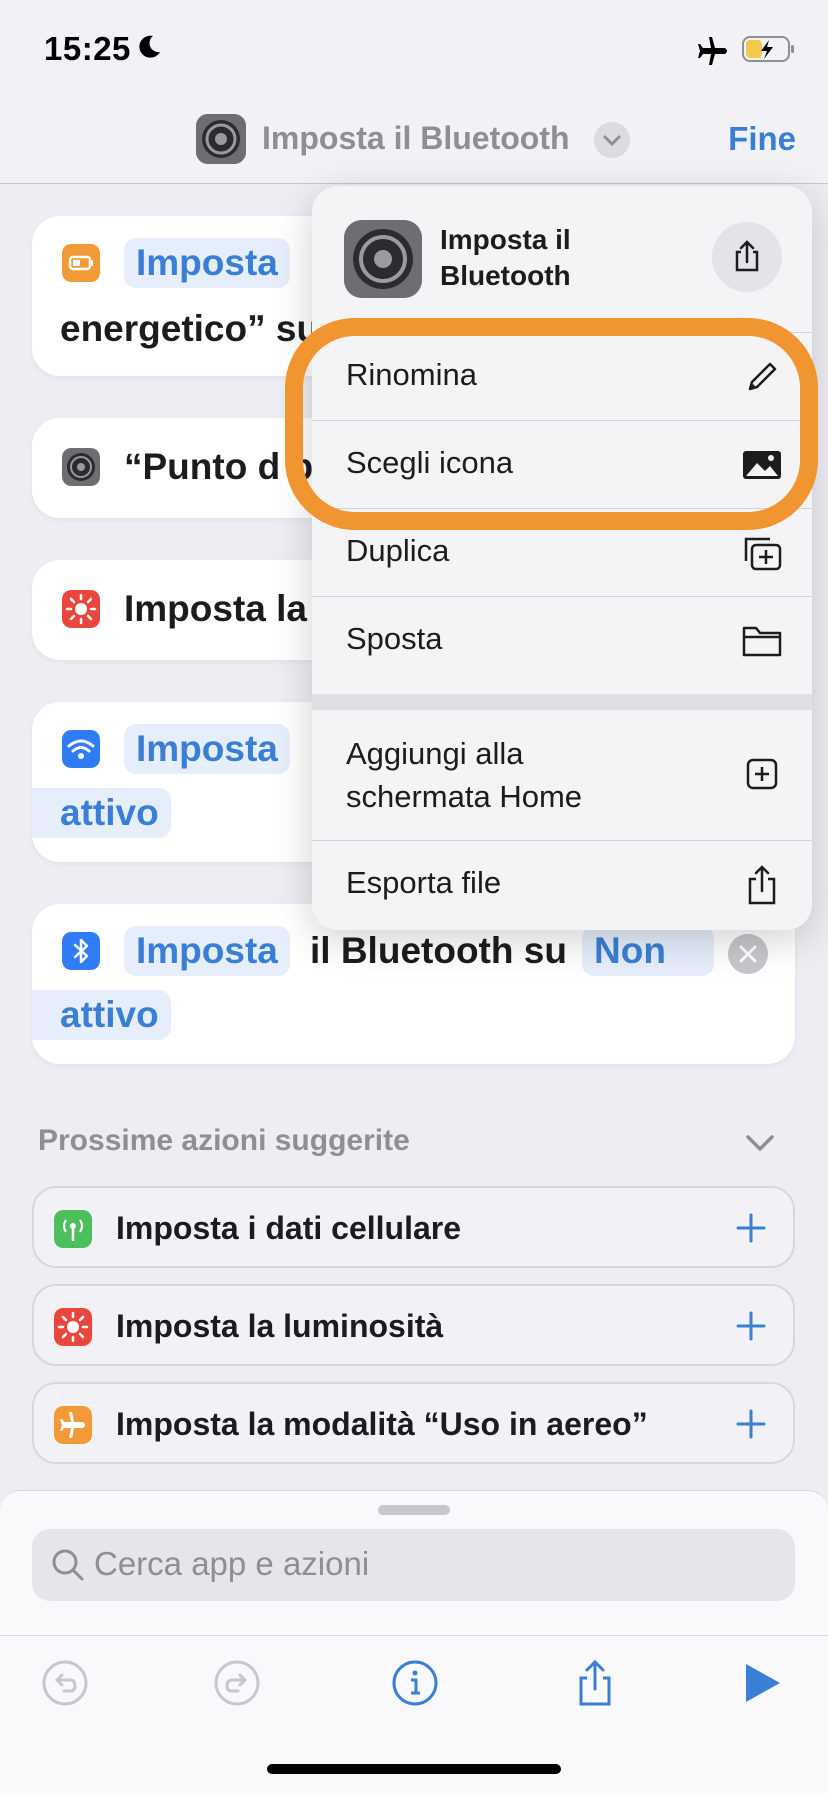 The image size is (828, 1793). I want to click on search-placeholder: Cerca app e azioni, so click(232, 1563).